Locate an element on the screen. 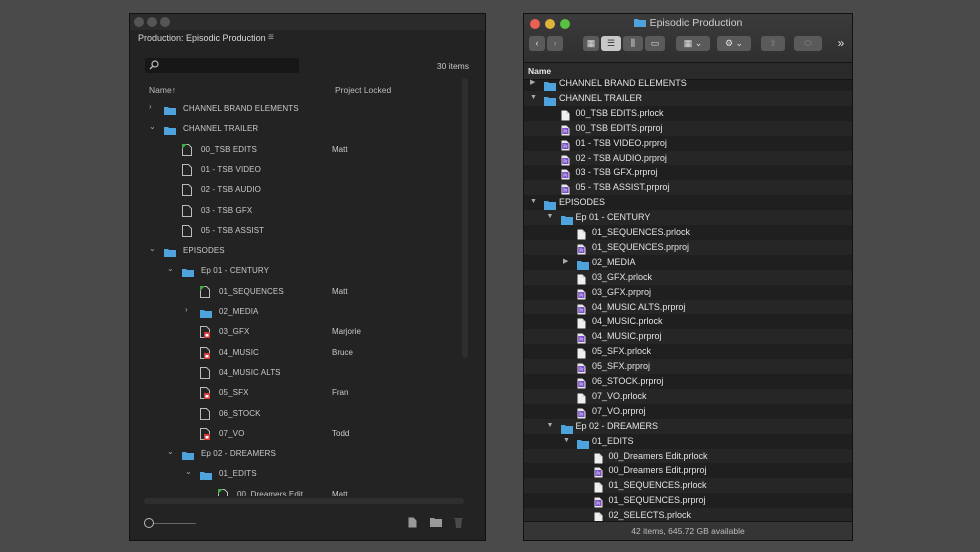 The image size is (980, 552). file-row: Pr 05_SFX.prproj is located at coordinates (688, 366).